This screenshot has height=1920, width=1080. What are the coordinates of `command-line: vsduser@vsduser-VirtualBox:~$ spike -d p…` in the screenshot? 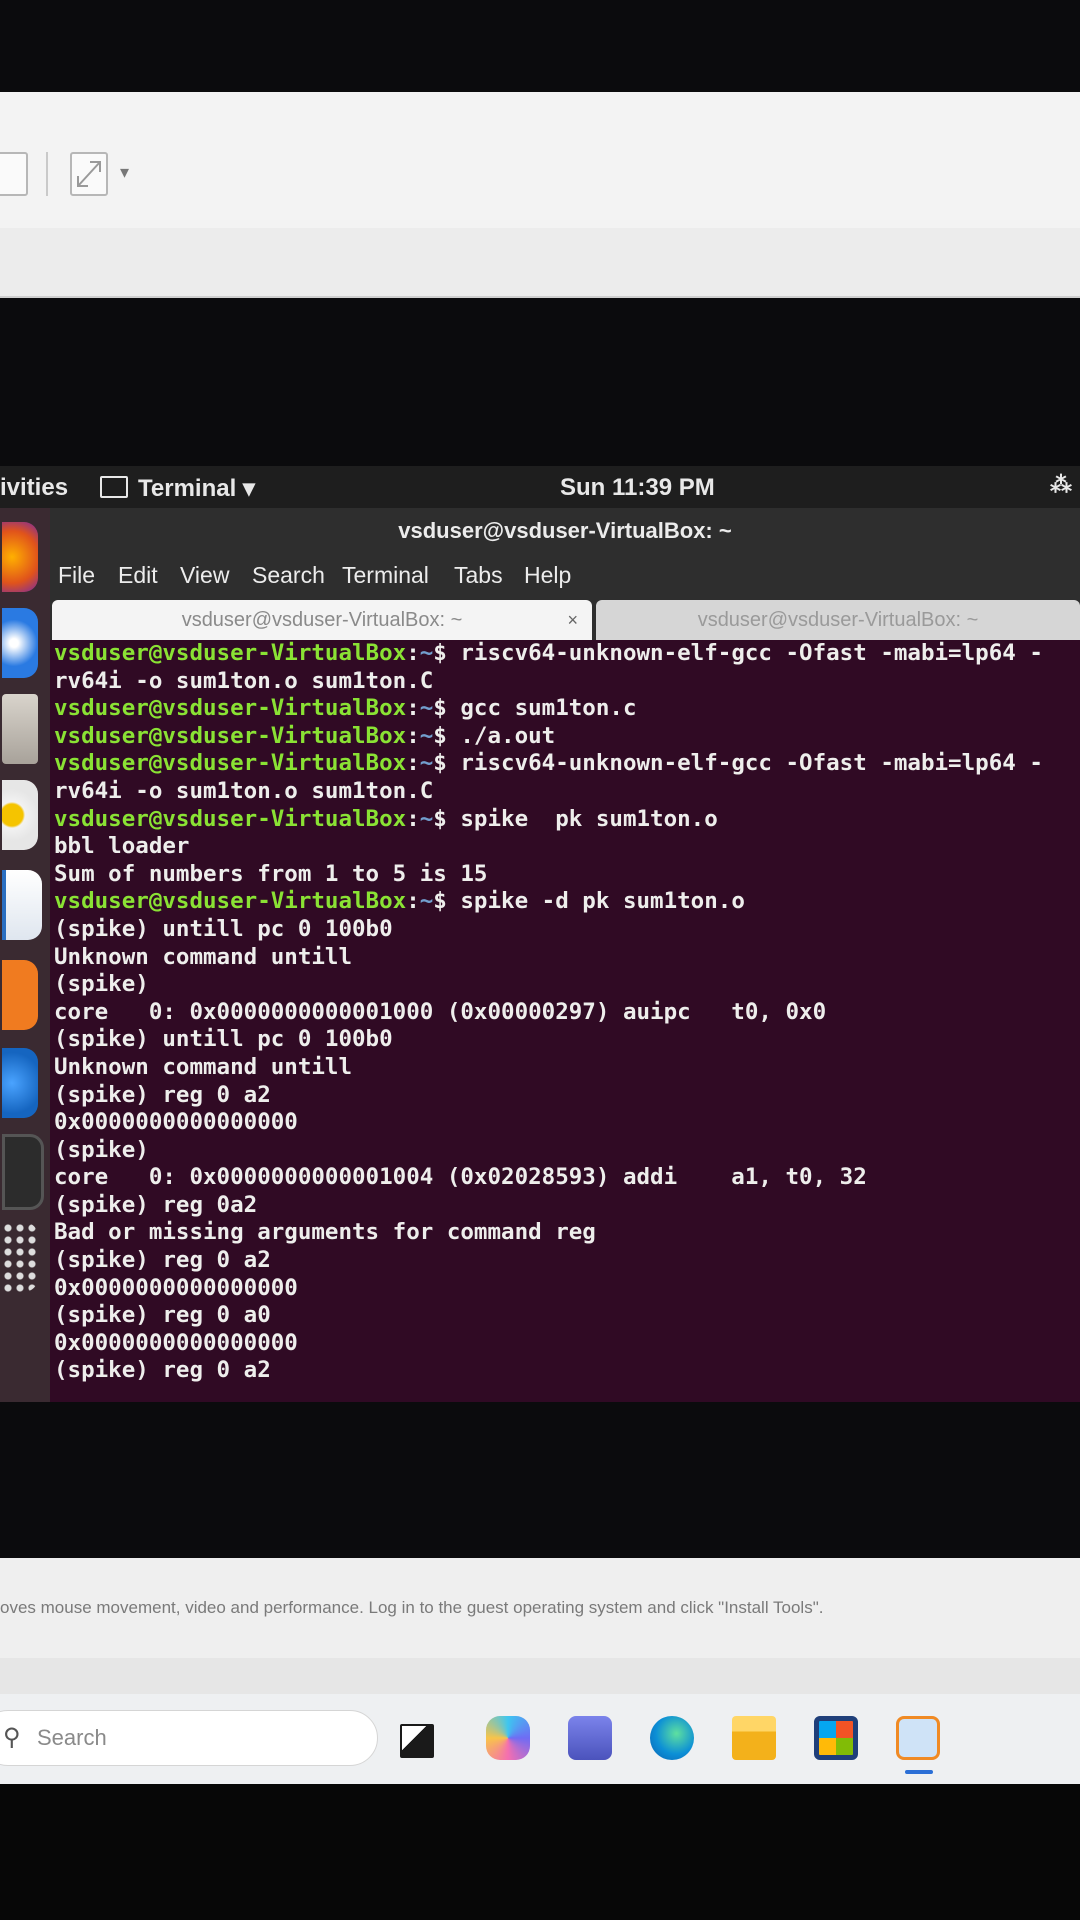 It's located at (567, 902).